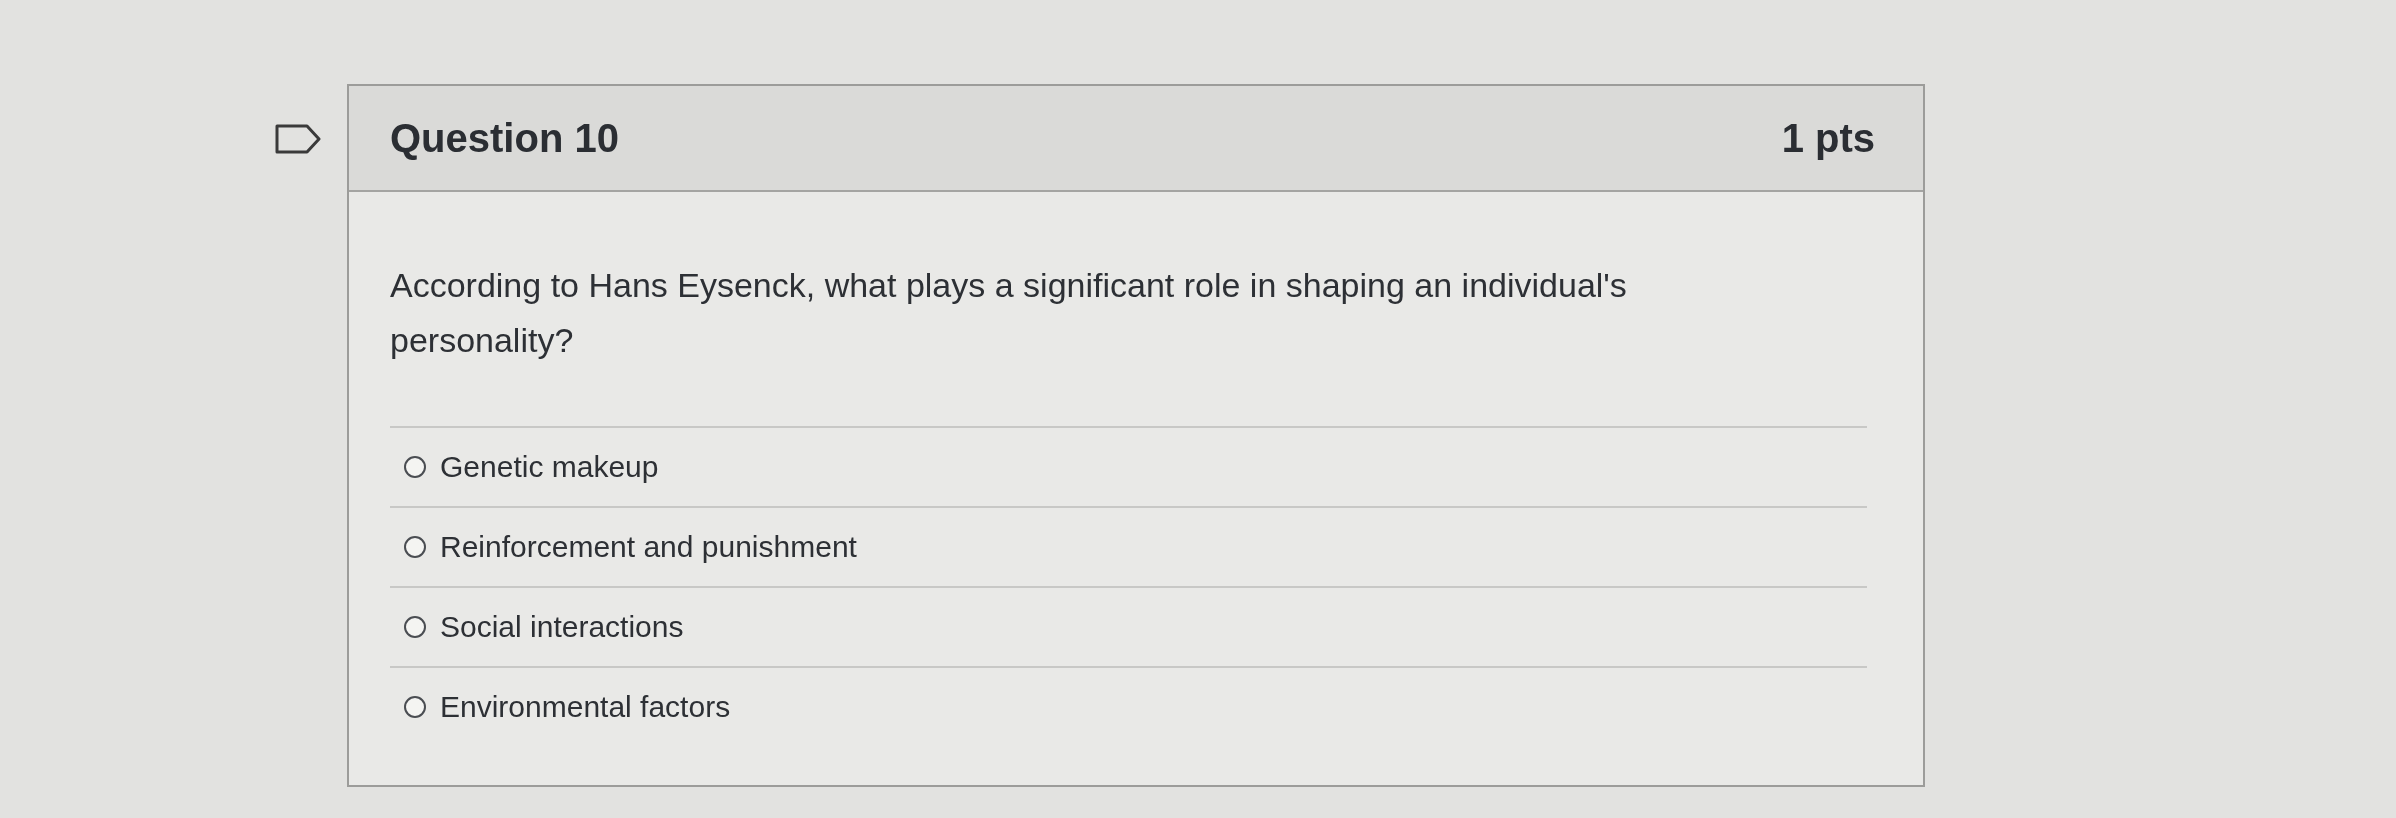  Describe the element at coordinates (504, 138) in the screenshot. I see `question-title: Question 10` at that location.